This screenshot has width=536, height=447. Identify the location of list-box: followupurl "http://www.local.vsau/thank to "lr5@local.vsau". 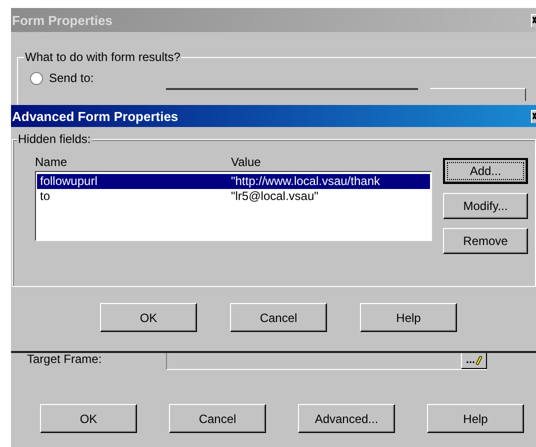
(233, 206).